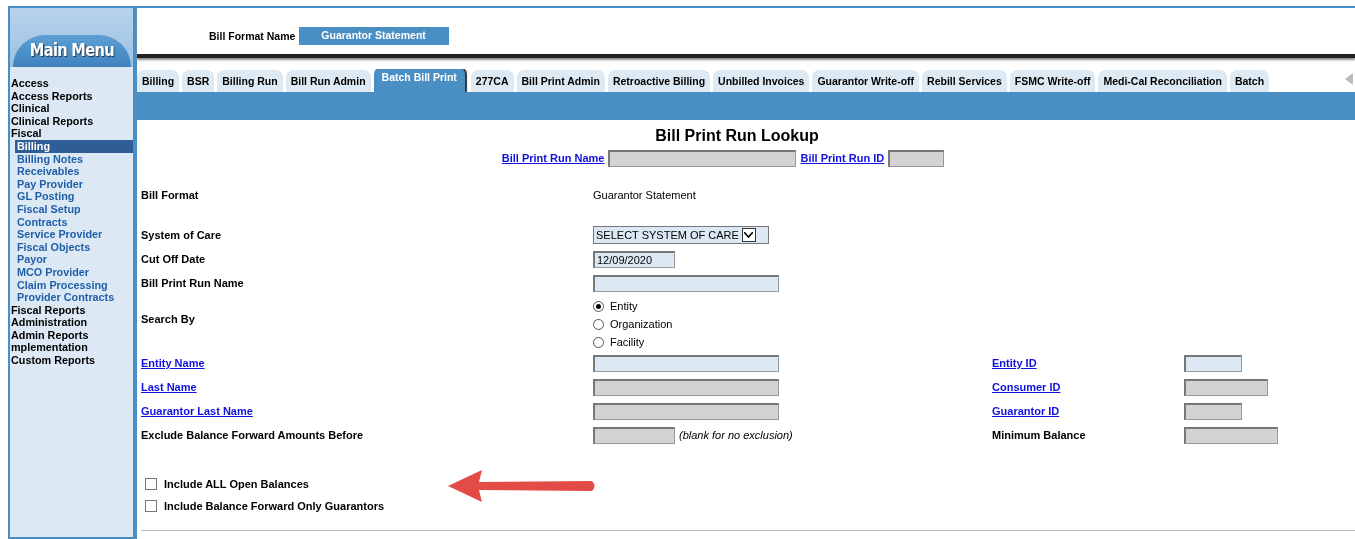 This screenshot has width=1355, height=539. I want to click on tab: Rebill Services, so click(964, 81).